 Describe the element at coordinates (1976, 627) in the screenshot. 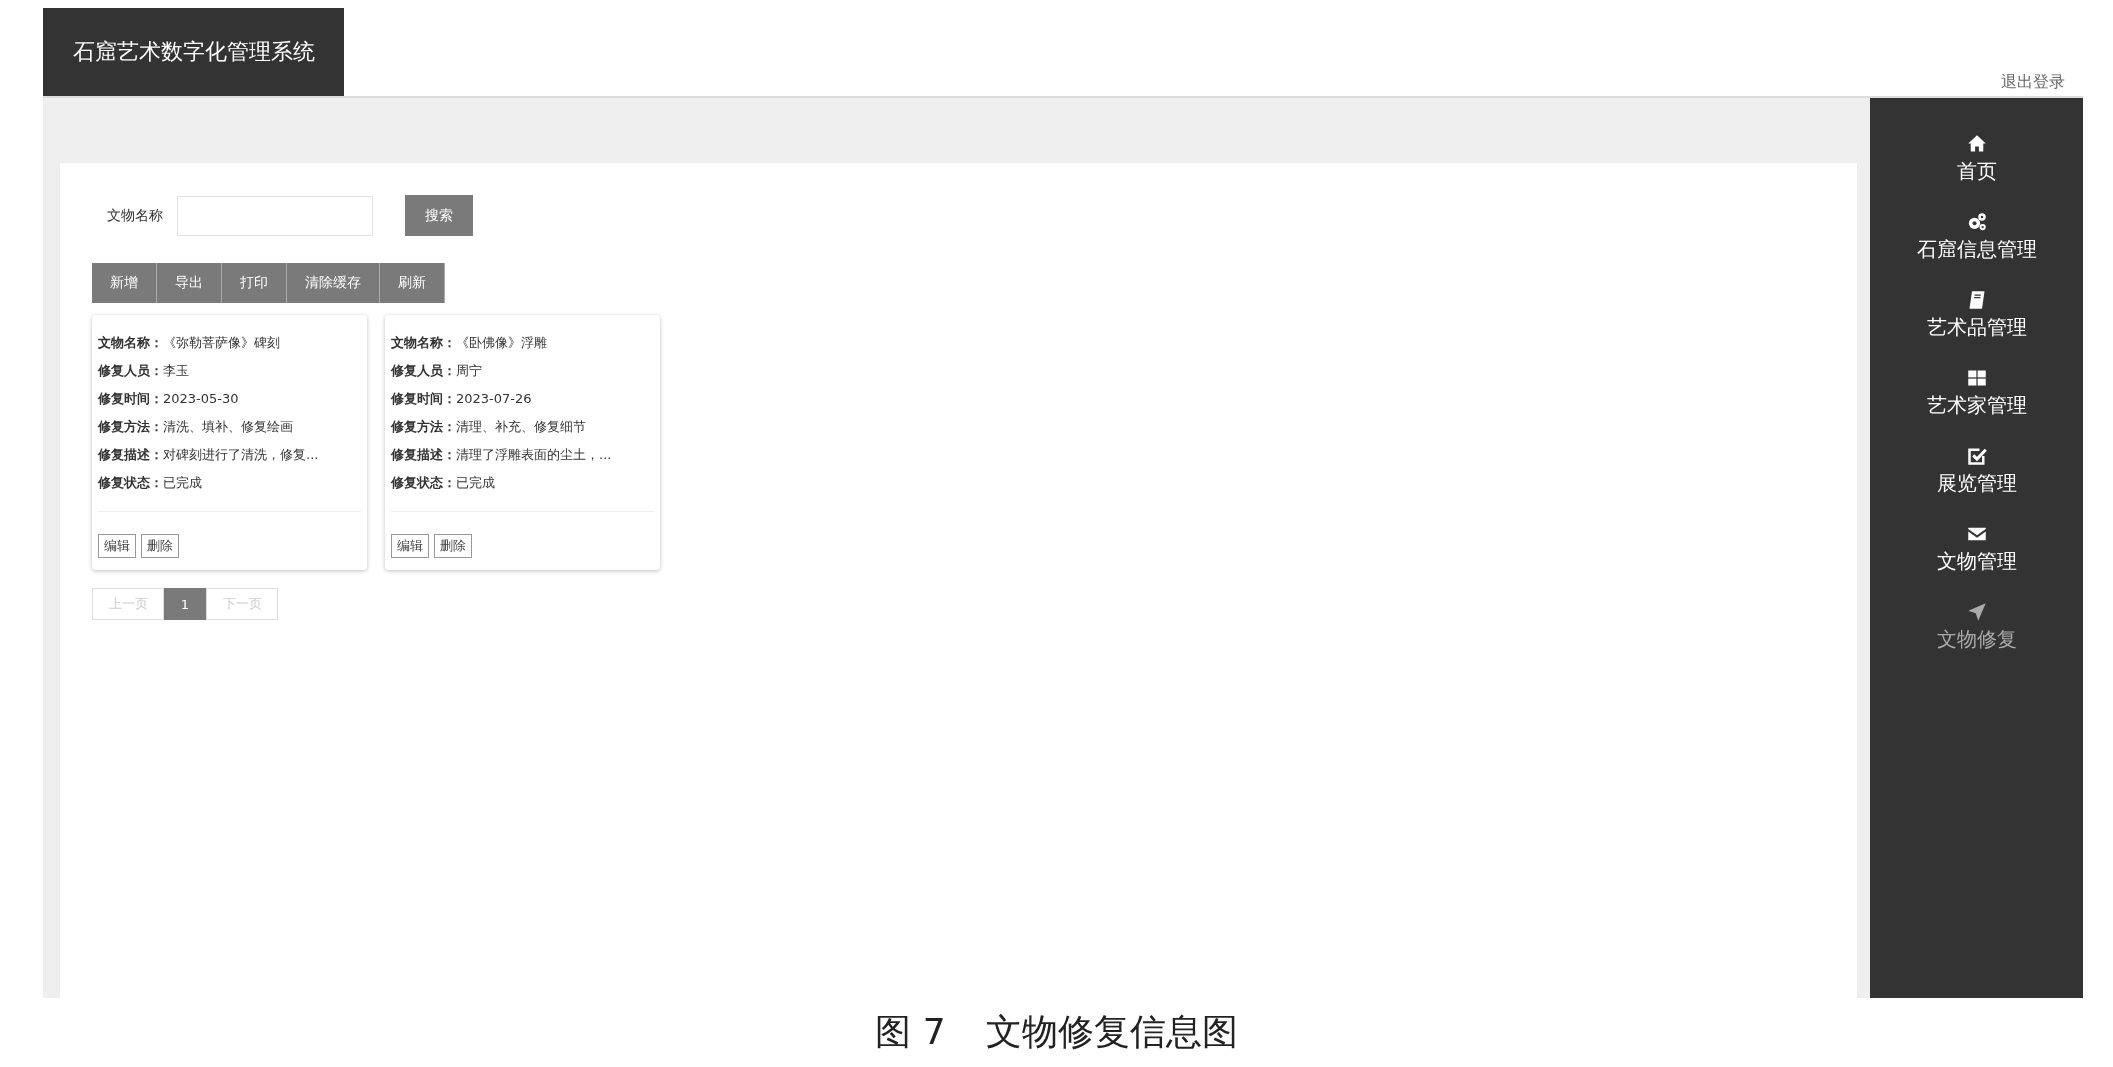

I see `sidebar-item: 文物修复` at that location.